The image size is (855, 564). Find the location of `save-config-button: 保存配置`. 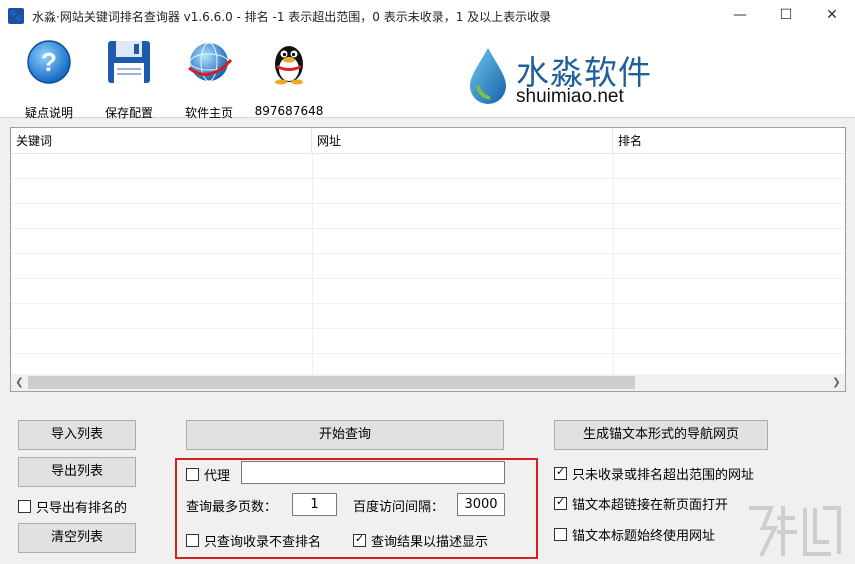

save-config-button: 保存配置 is located at coordinates (129, 79).